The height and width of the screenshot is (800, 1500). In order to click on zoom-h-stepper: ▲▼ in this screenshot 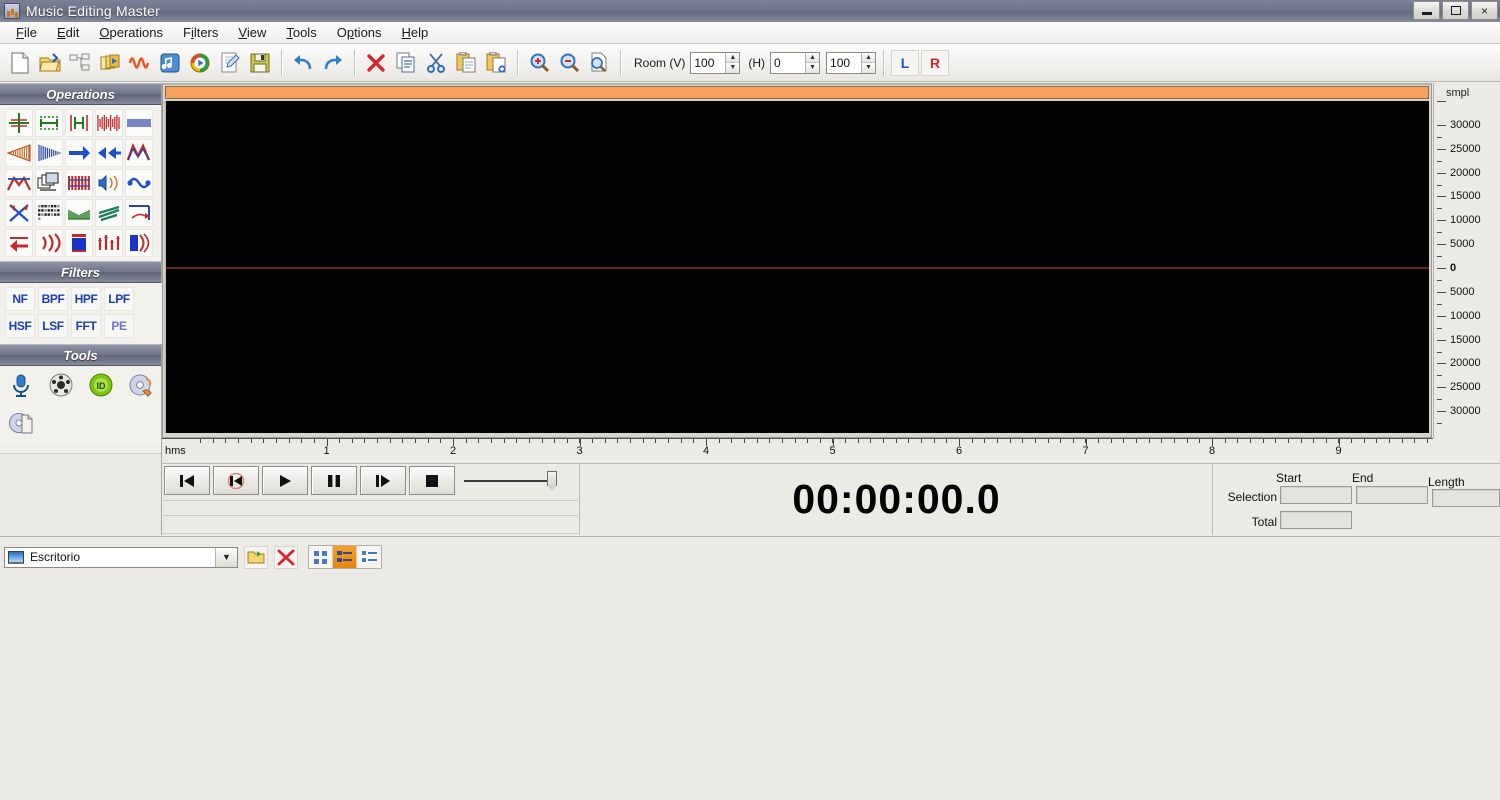, I will do `click(795, 62)`.